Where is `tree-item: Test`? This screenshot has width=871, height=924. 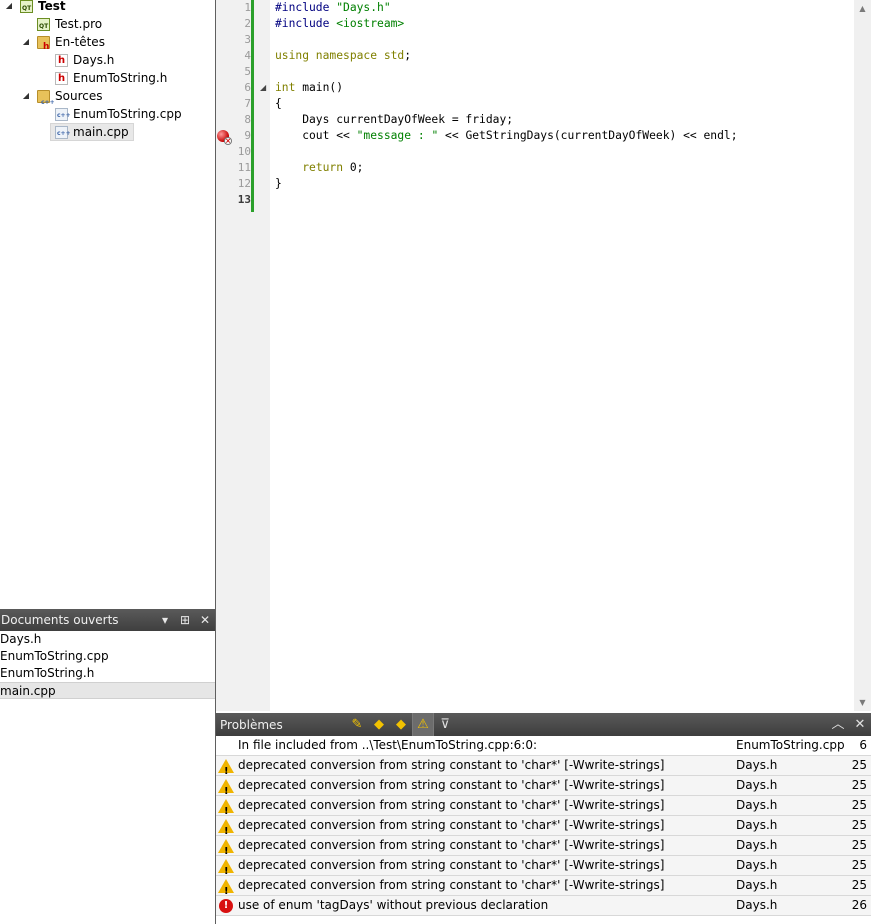
tree-item: Test is located at coordinates (43, 9).